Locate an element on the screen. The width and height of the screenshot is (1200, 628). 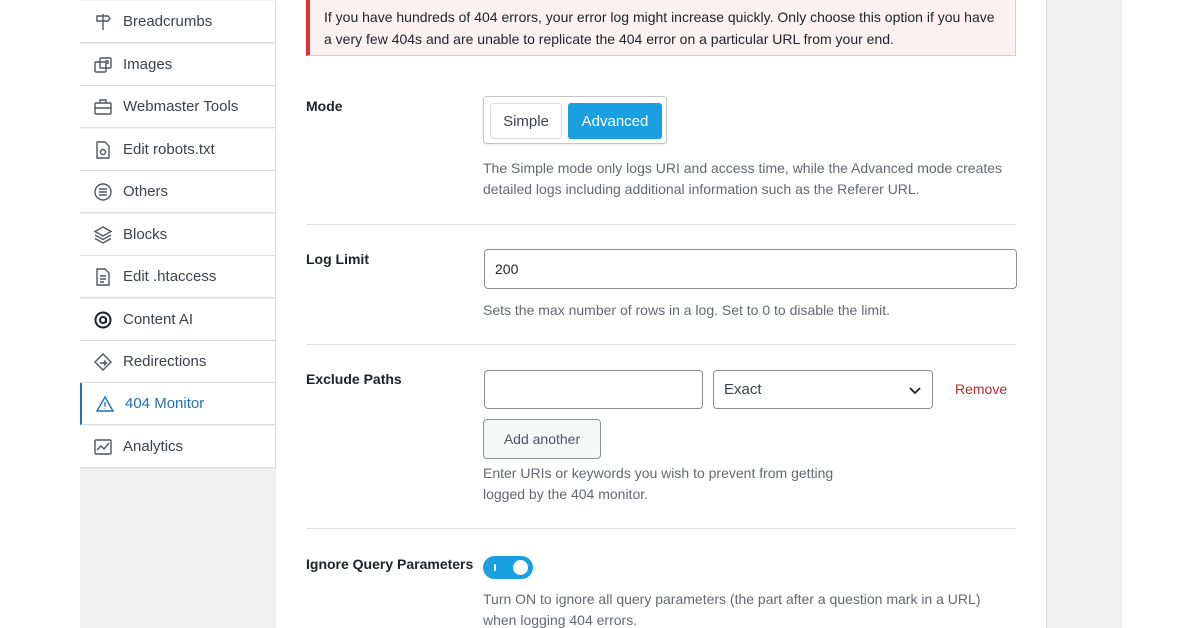
sidebar-item-breadcrumbs: Breadcrumbs is located at coordinates (178, 22).